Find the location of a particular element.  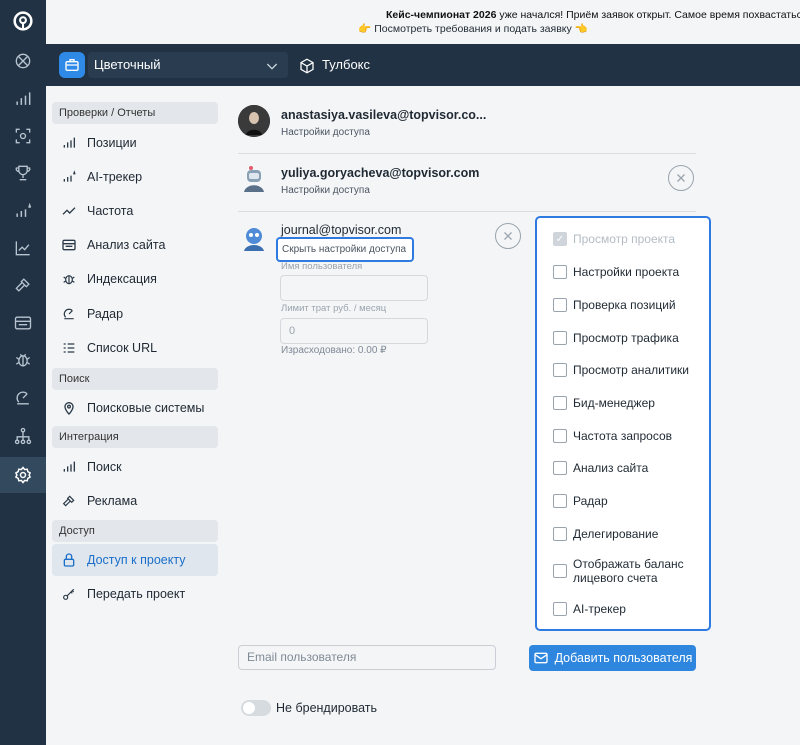

sidebar-item-radar: Радар is located at coordinates (135, 314).